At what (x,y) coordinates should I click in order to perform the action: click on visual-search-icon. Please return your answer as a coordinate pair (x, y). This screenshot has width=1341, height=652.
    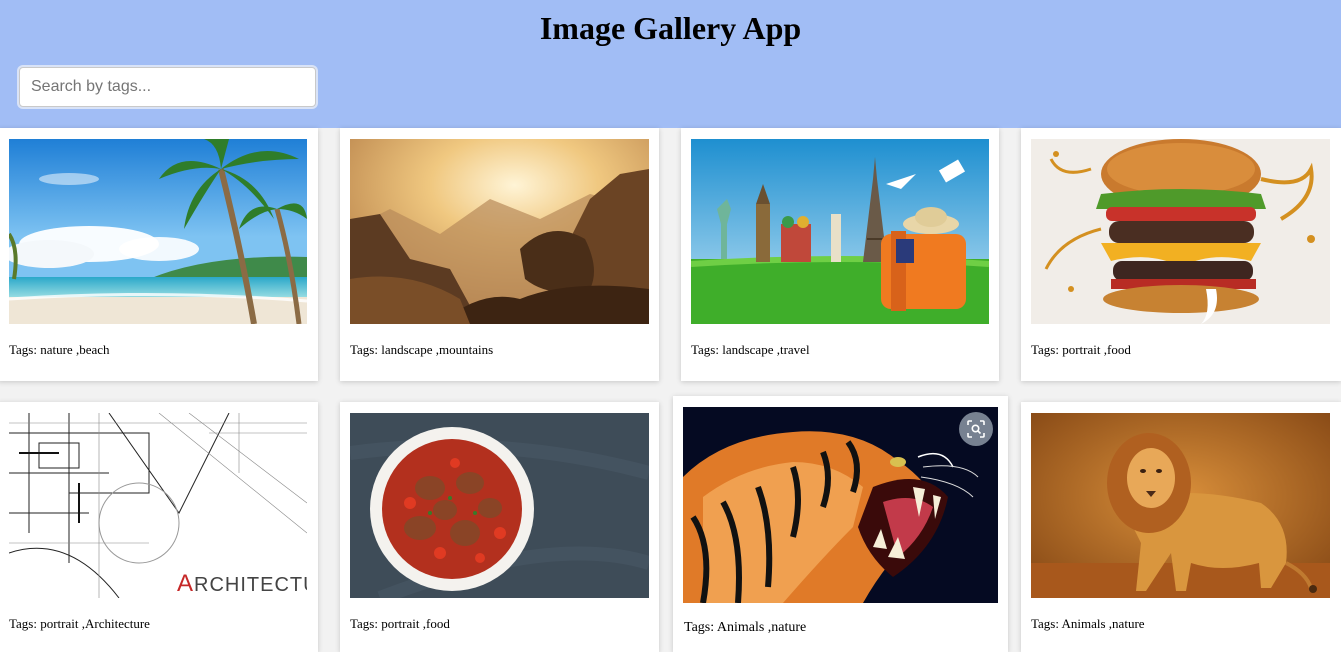
    Looking at the image, I should click on (976, 429).